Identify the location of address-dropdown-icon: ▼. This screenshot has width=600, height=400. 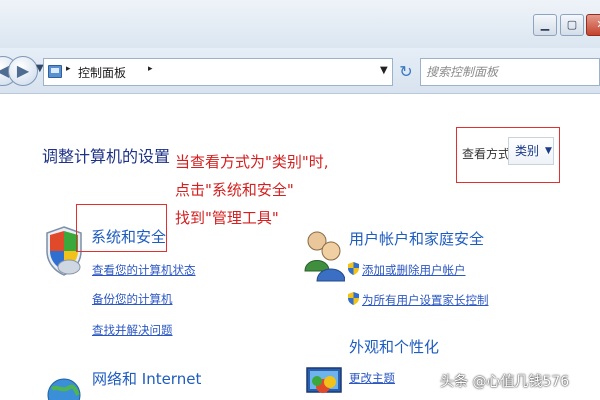
(384, 70).